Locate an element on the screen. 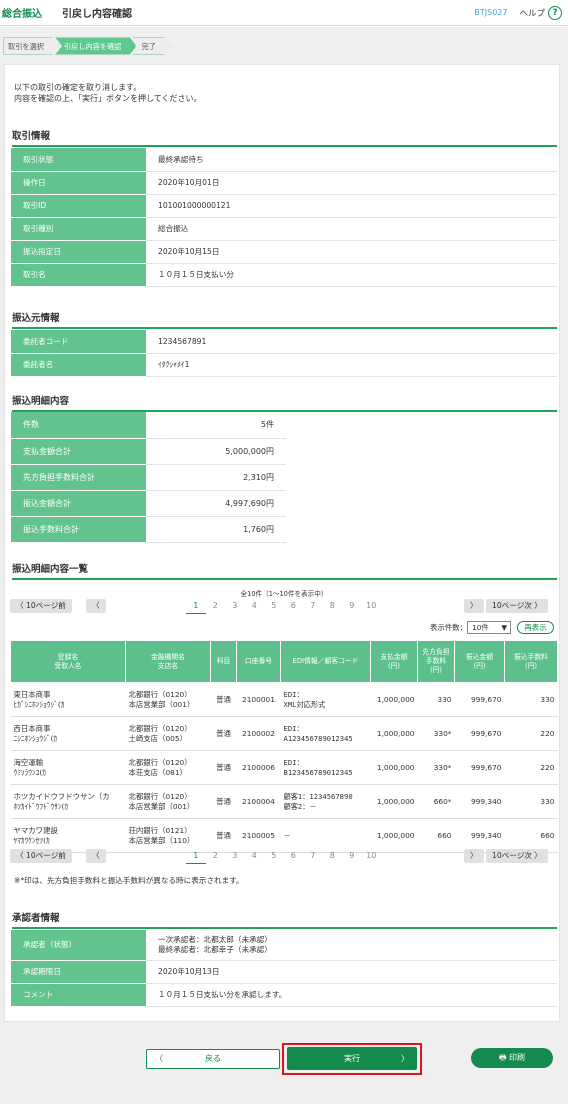 The height and width of the screenshot is (1104, 568). display-count-label: 表示件数： is located at coordinates (448, 627).